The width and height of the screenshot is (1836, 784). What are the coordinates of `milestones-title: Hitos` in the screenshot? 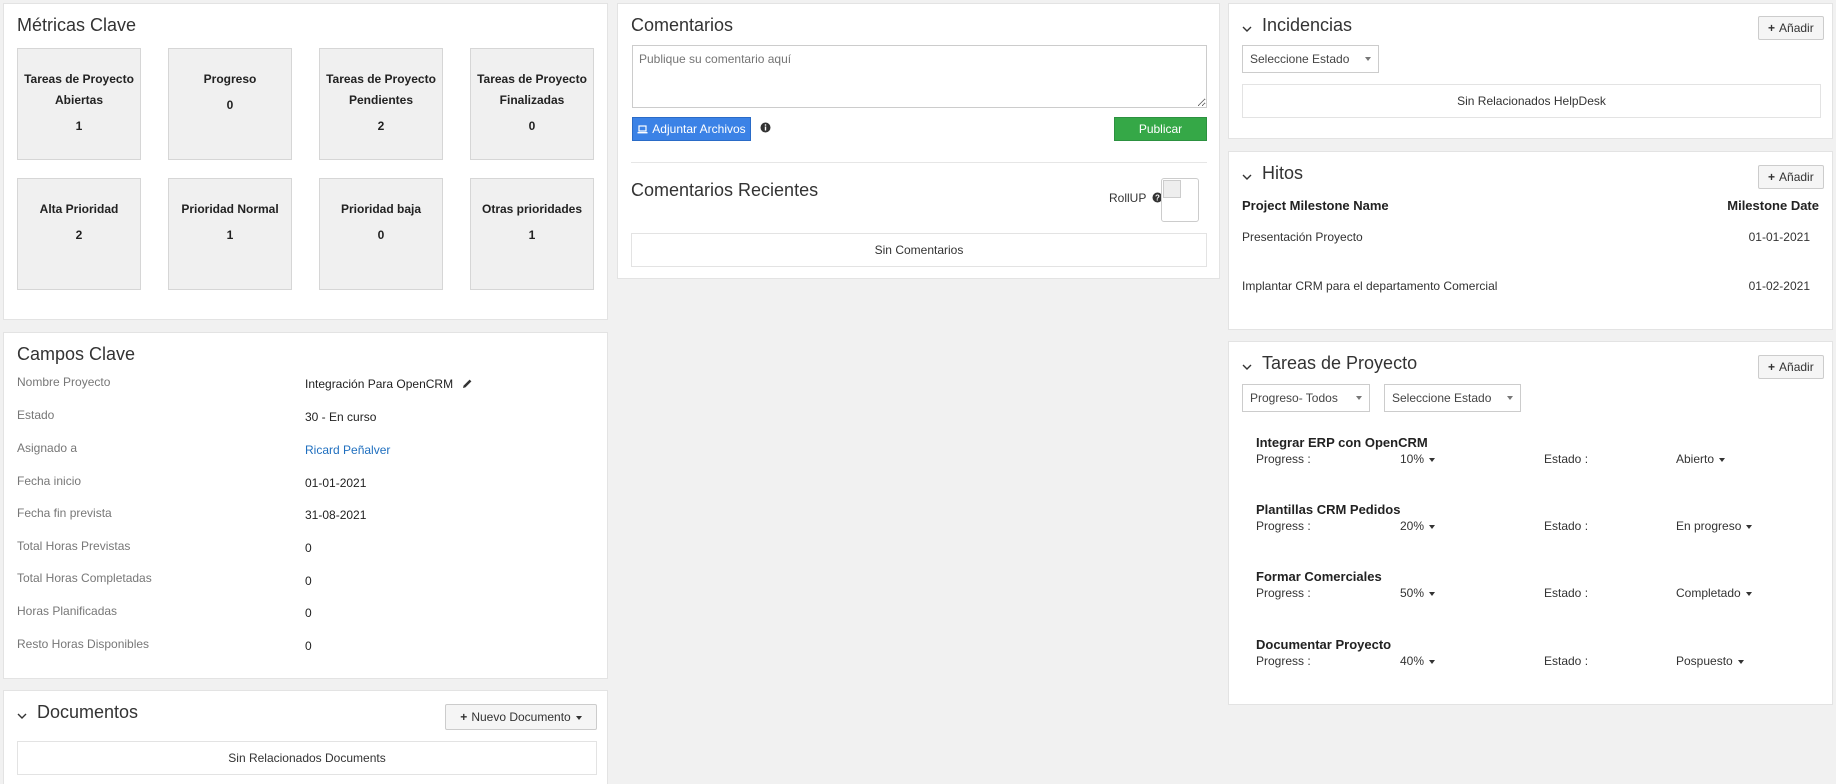 It's located at (1272, 173).